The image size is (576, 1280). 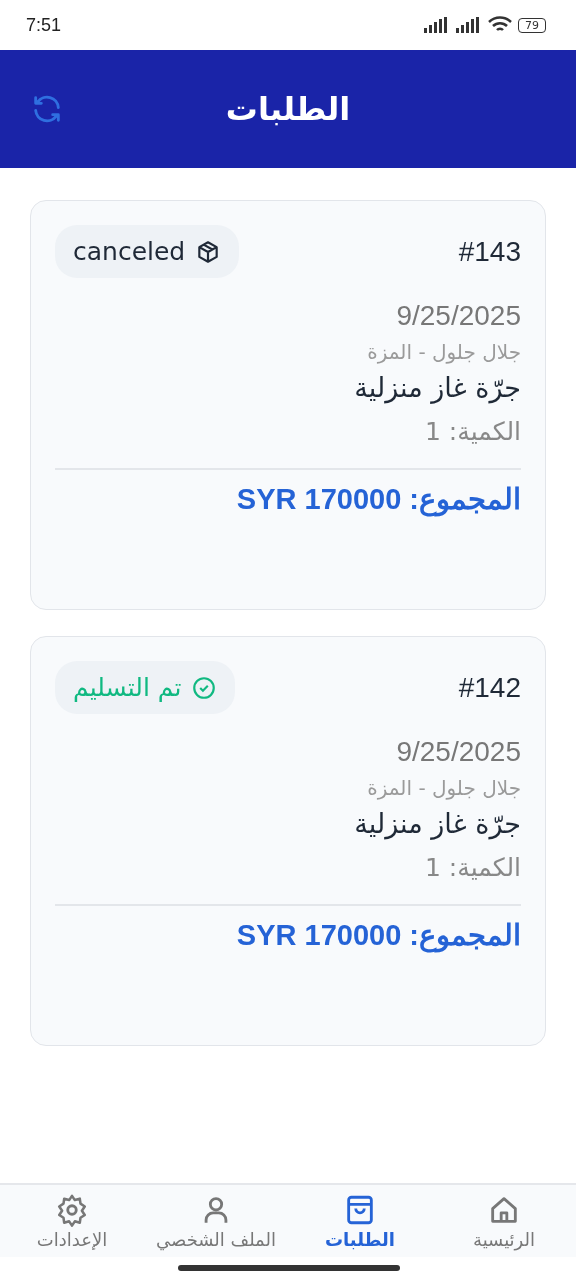 What do you see at coordinates (145, 687) in the screenshot?
I see `status-badge: تم التسليم` at bounding box center [145, 687].